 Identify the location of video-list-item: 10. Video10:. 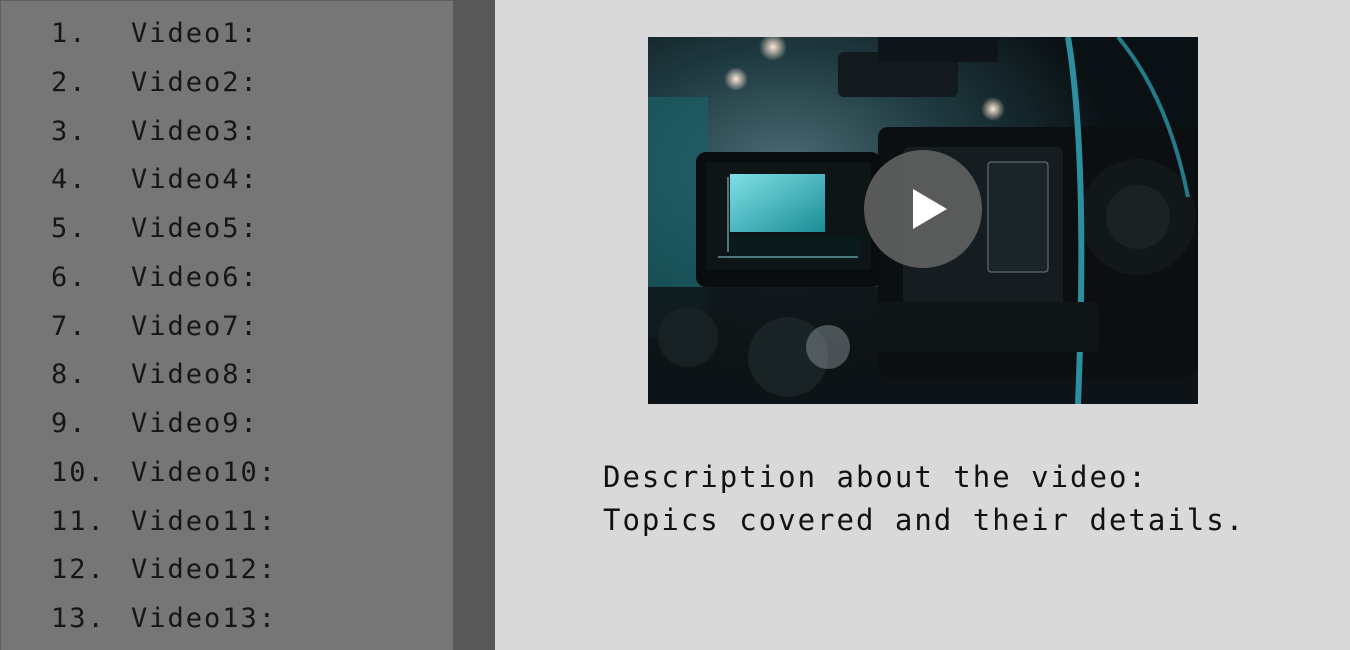
(164, 476).